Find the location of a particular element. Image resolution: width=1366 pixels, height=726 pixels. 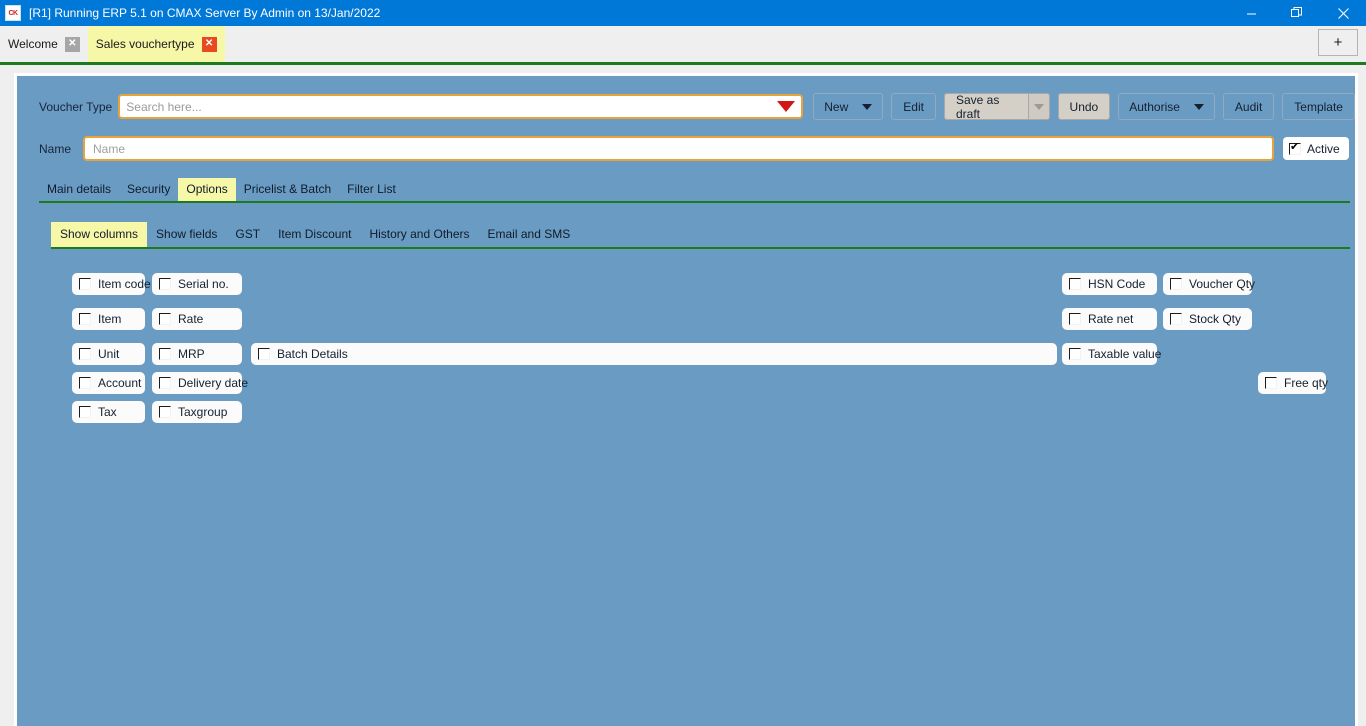

dropdown-caret-icon is located at coordinates (786, 106).